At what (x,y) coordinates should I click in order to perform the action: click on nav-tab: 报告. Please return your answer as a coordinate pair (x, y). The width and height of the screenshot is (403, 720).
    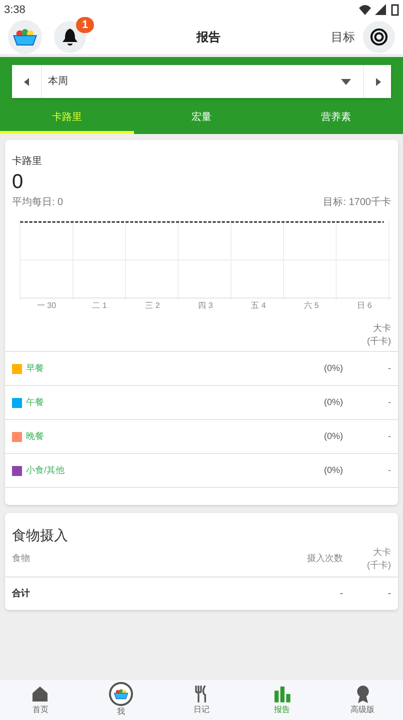
    Looking at the image, I should click on (282, 700).